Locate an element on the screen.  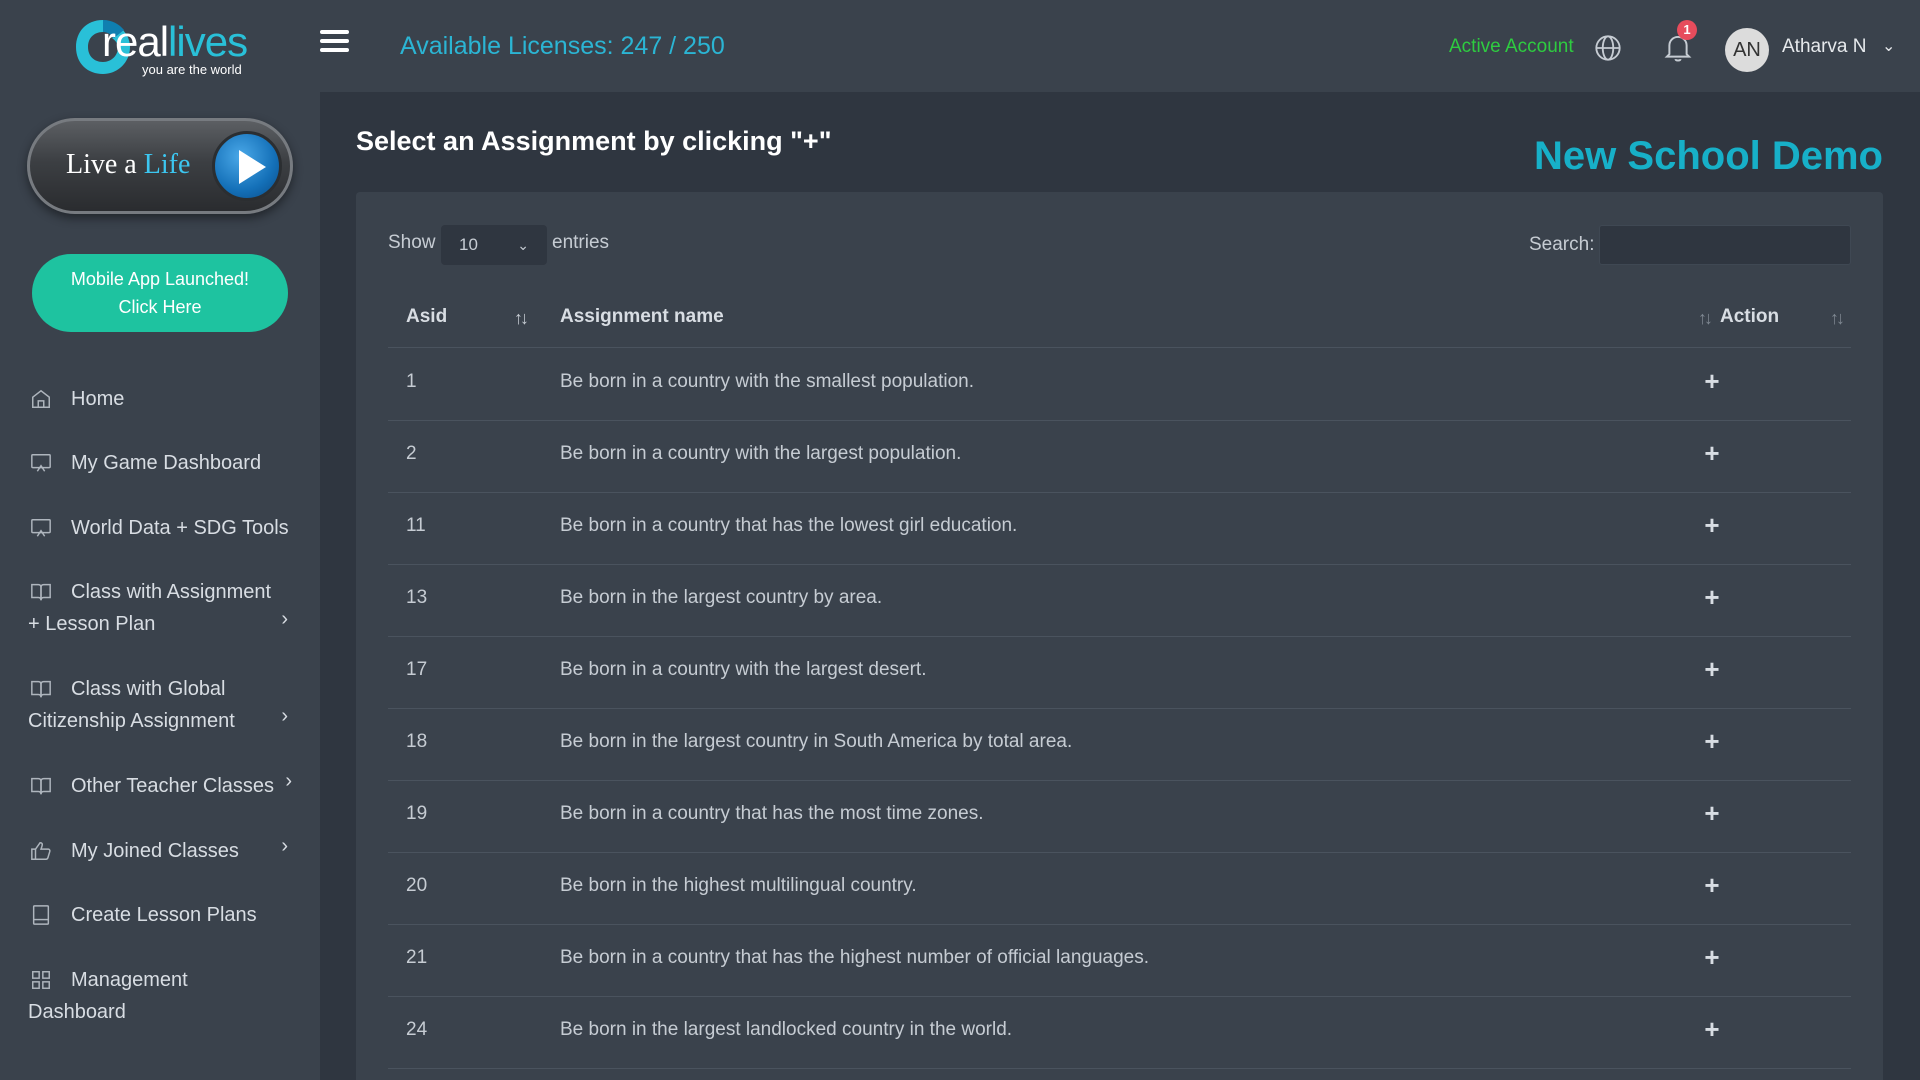
notification-badge: 1 is located at coordinates (1687, 30).